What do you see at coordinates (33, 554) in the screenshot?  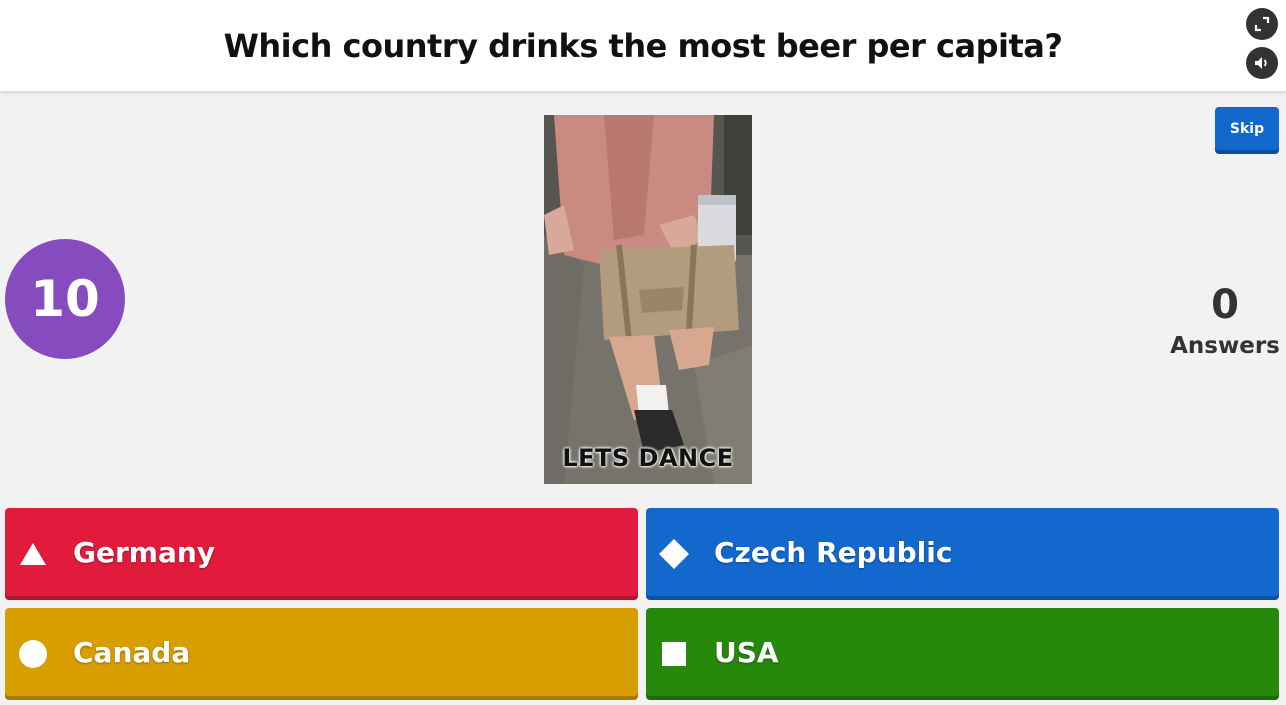 I see `triangle-icon` at bounding box center [33, 554].